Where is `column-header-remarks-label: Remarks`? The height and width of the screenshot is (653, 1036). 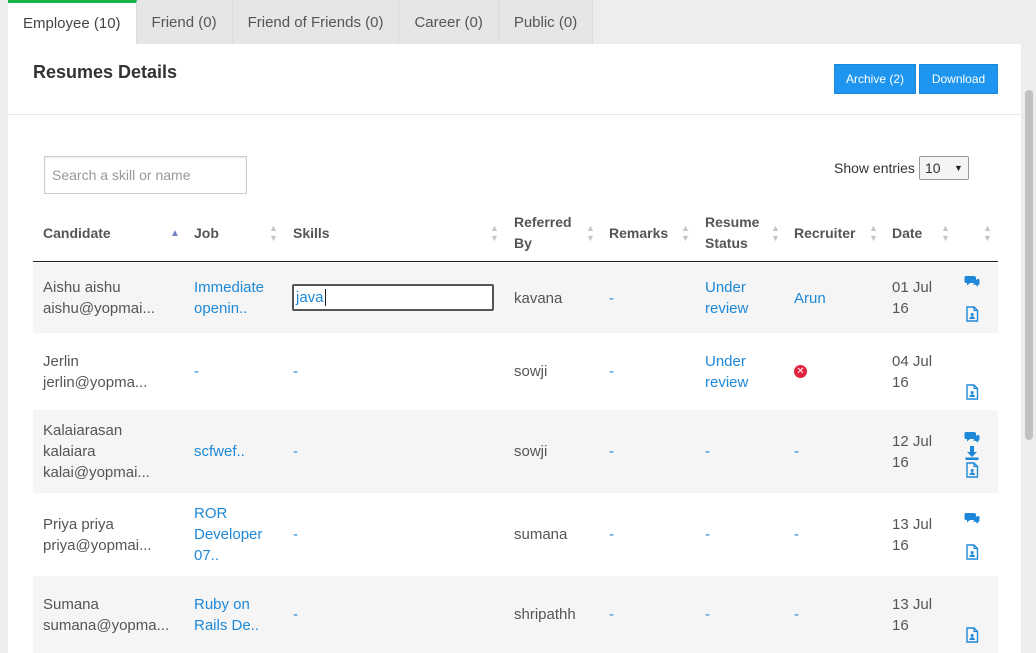
column-header-remarks-label: Remarks is located at coordinates (639, 232).